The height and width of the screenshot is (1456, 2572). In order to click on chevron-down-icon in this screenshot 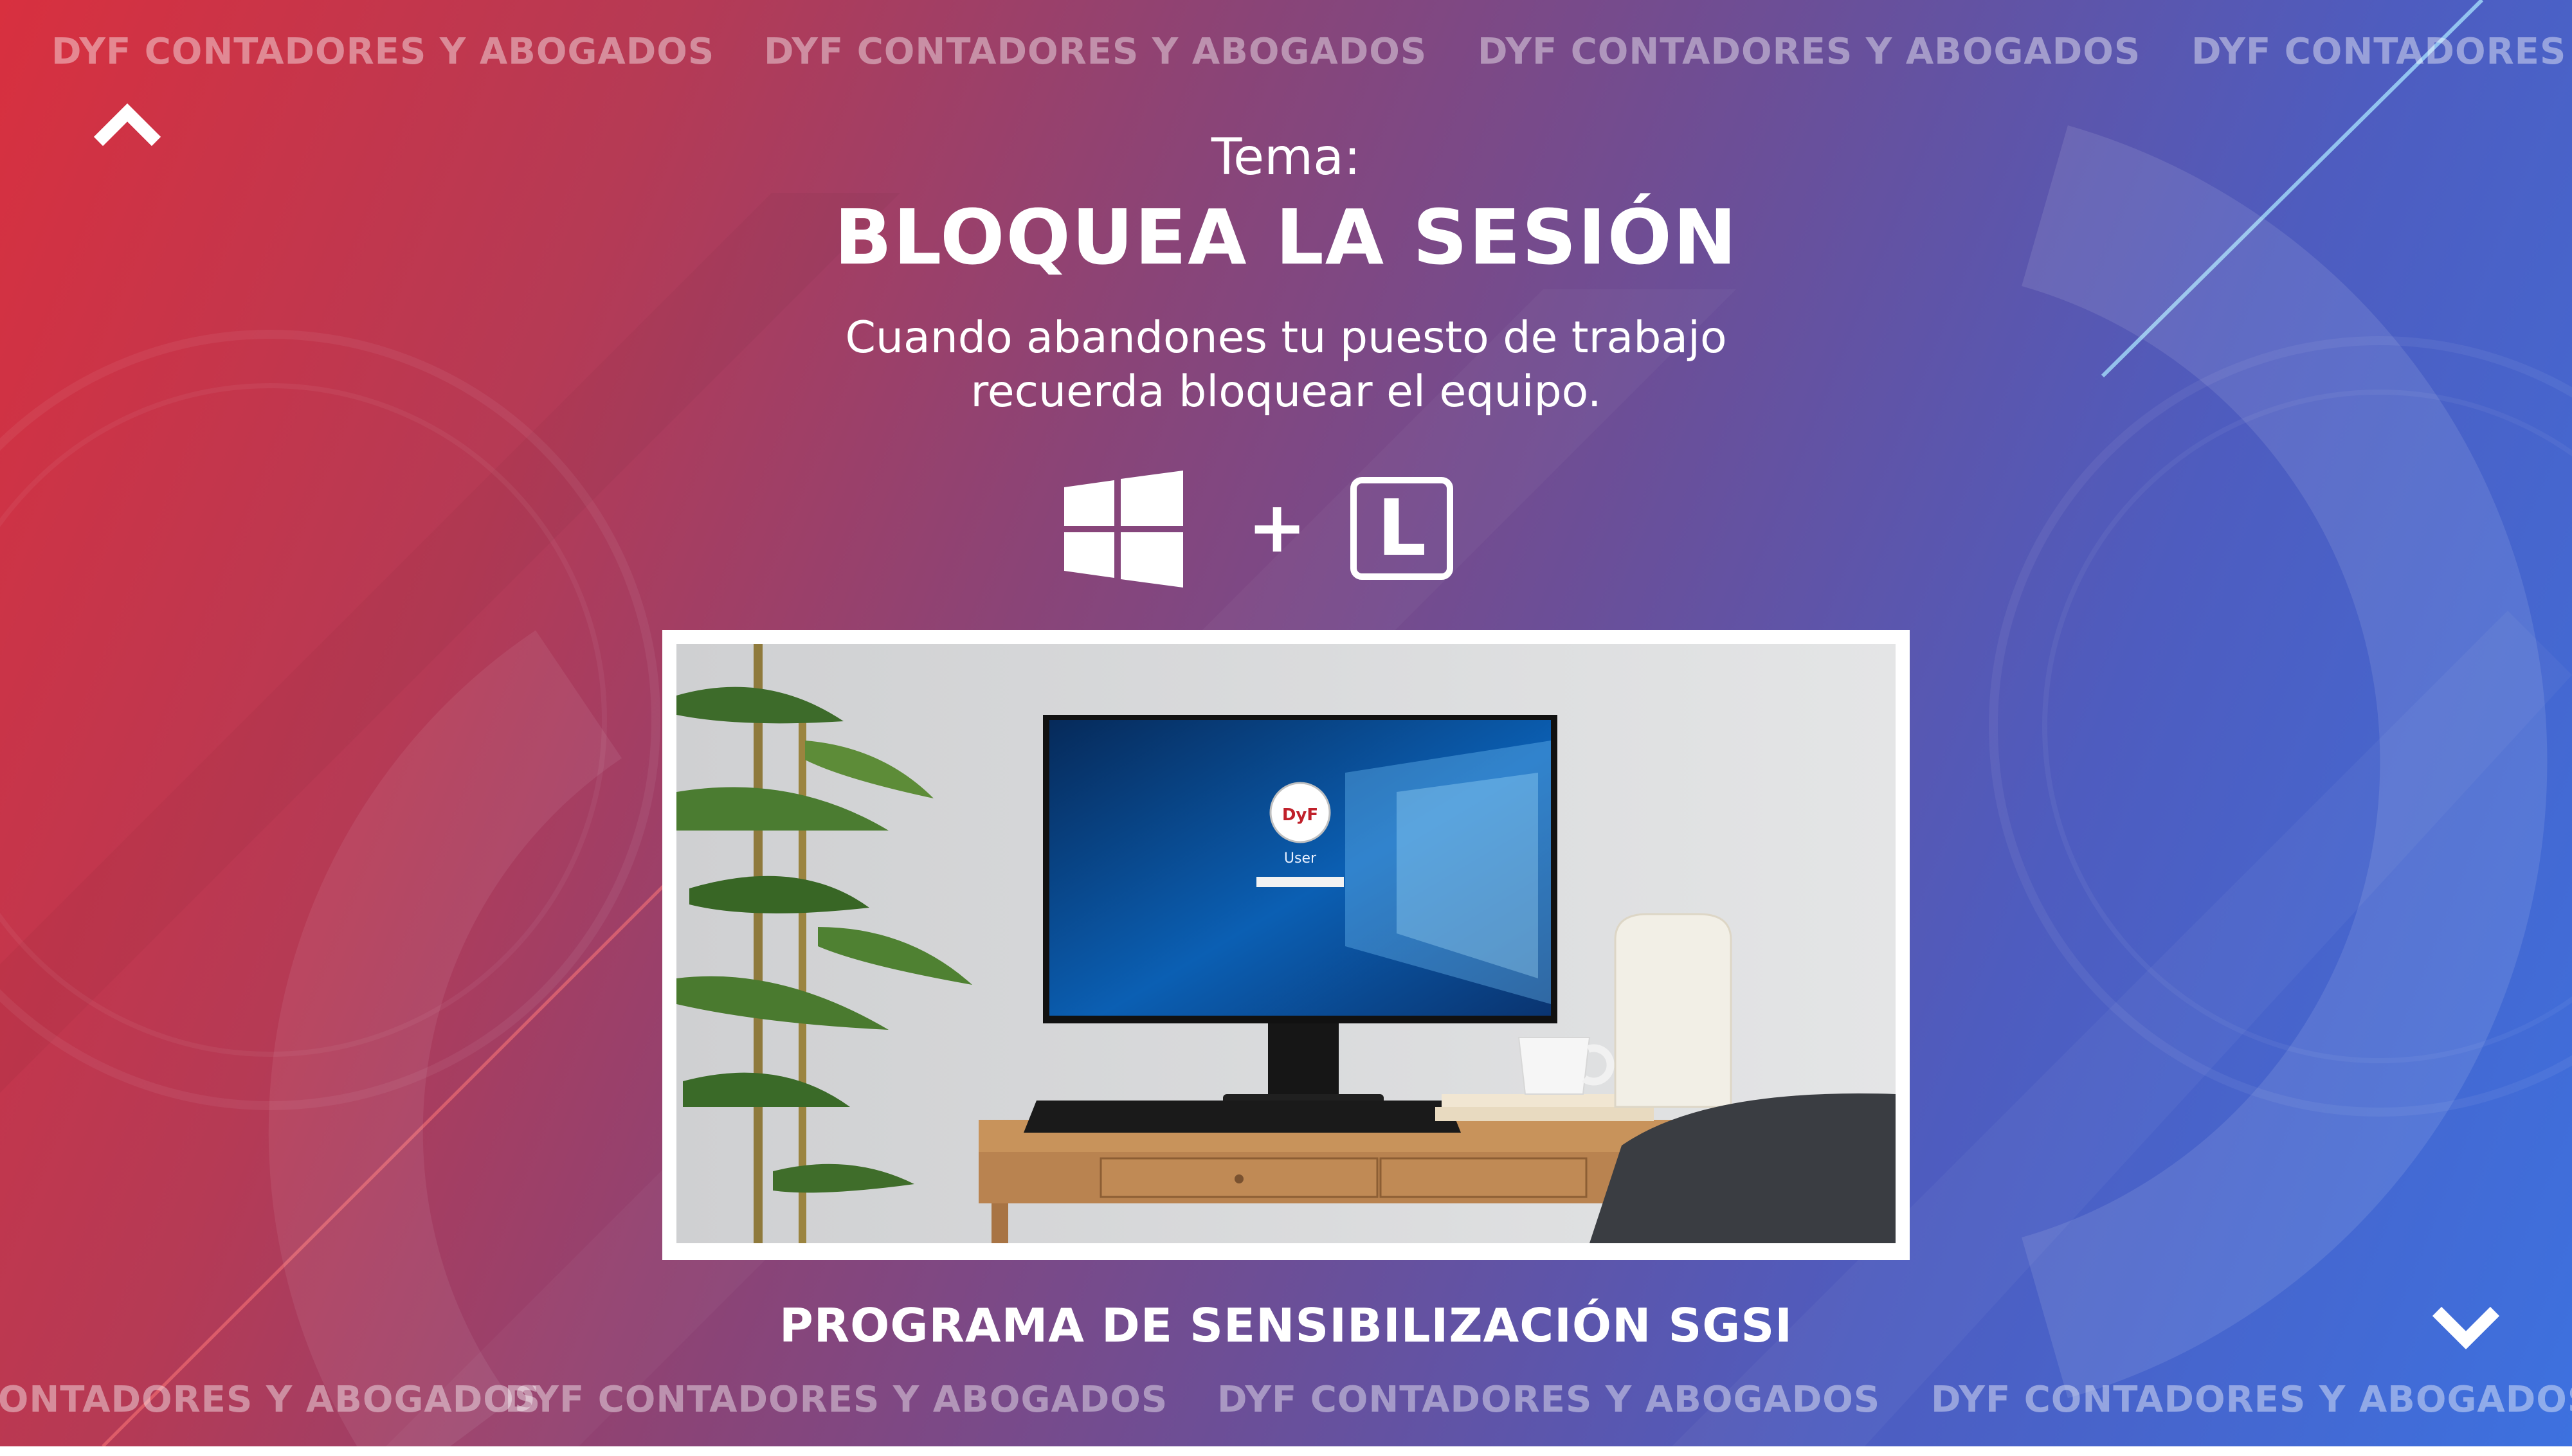, I will do `click(2466, 1327)`.